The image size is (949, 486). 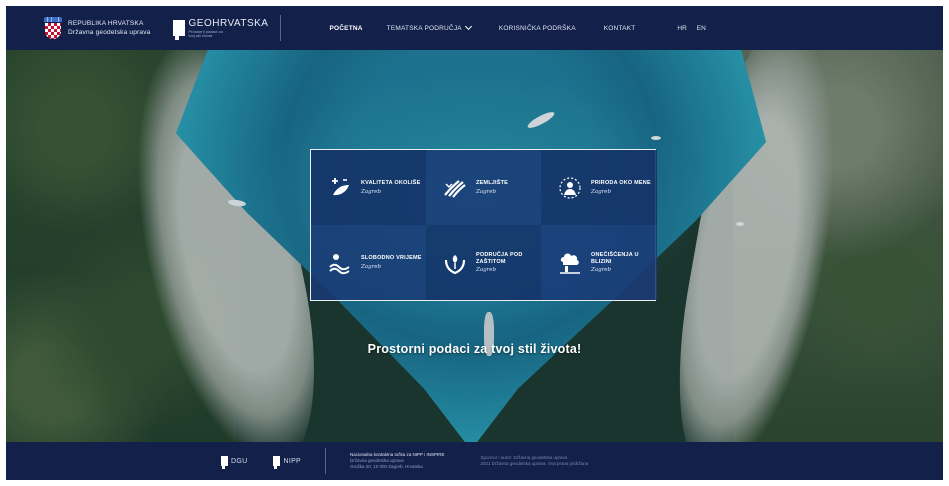 I want to click on header-divider, so click(x=281, y=28).